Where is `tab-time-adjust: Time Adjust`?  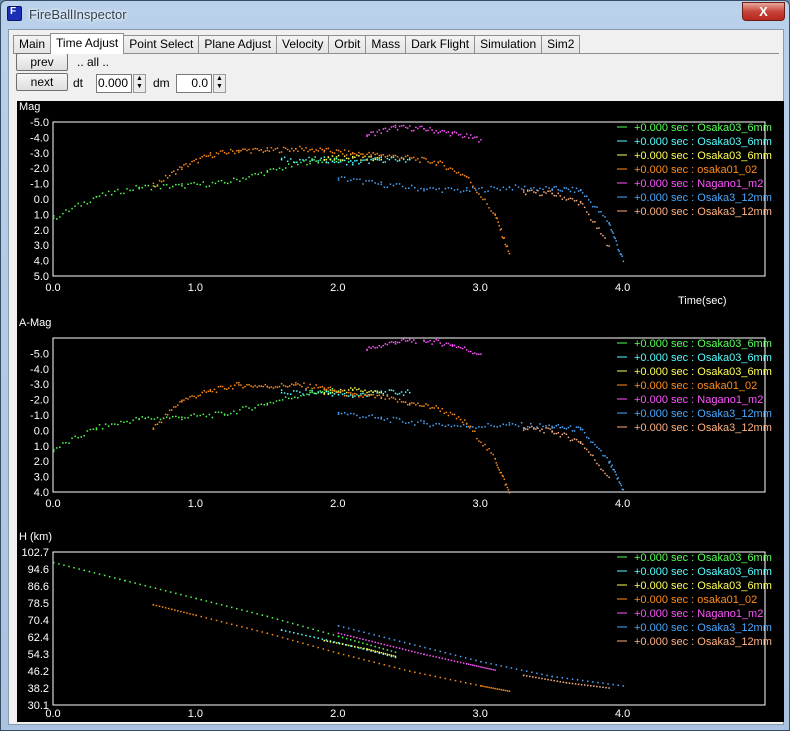 tab-time-adjust: Time Adjust is located at coordinates (87, 43).